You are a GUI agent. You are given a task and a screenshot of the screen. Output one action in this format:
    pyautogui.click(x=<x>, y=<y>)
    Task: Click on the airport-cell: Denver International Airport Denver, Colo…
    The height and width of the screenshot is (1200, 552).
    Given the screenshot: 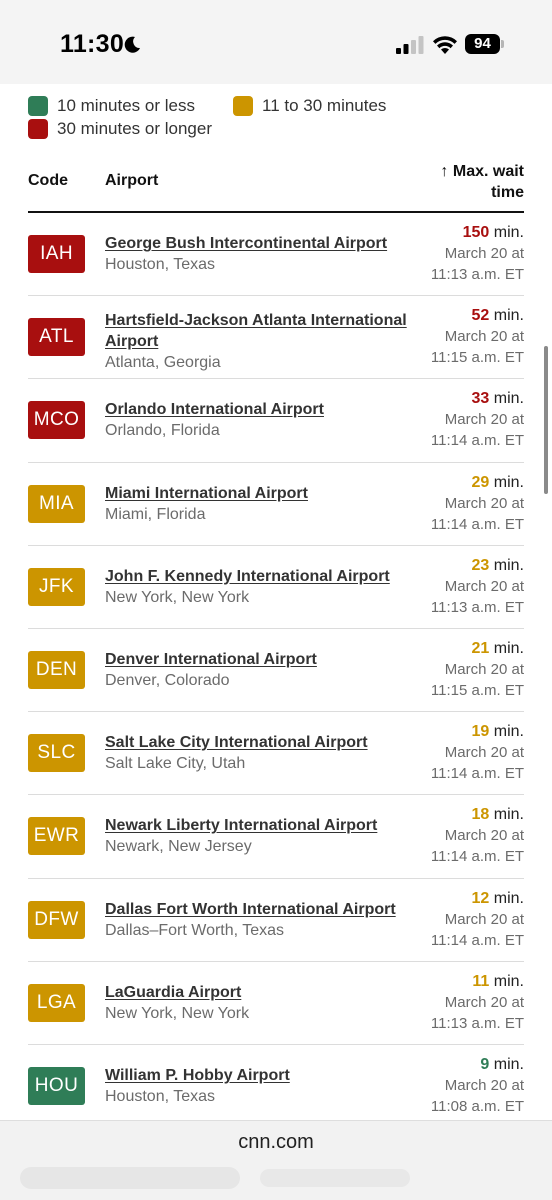 What is the action you would take?
    pyautogui.click(x=265, y=670)
    